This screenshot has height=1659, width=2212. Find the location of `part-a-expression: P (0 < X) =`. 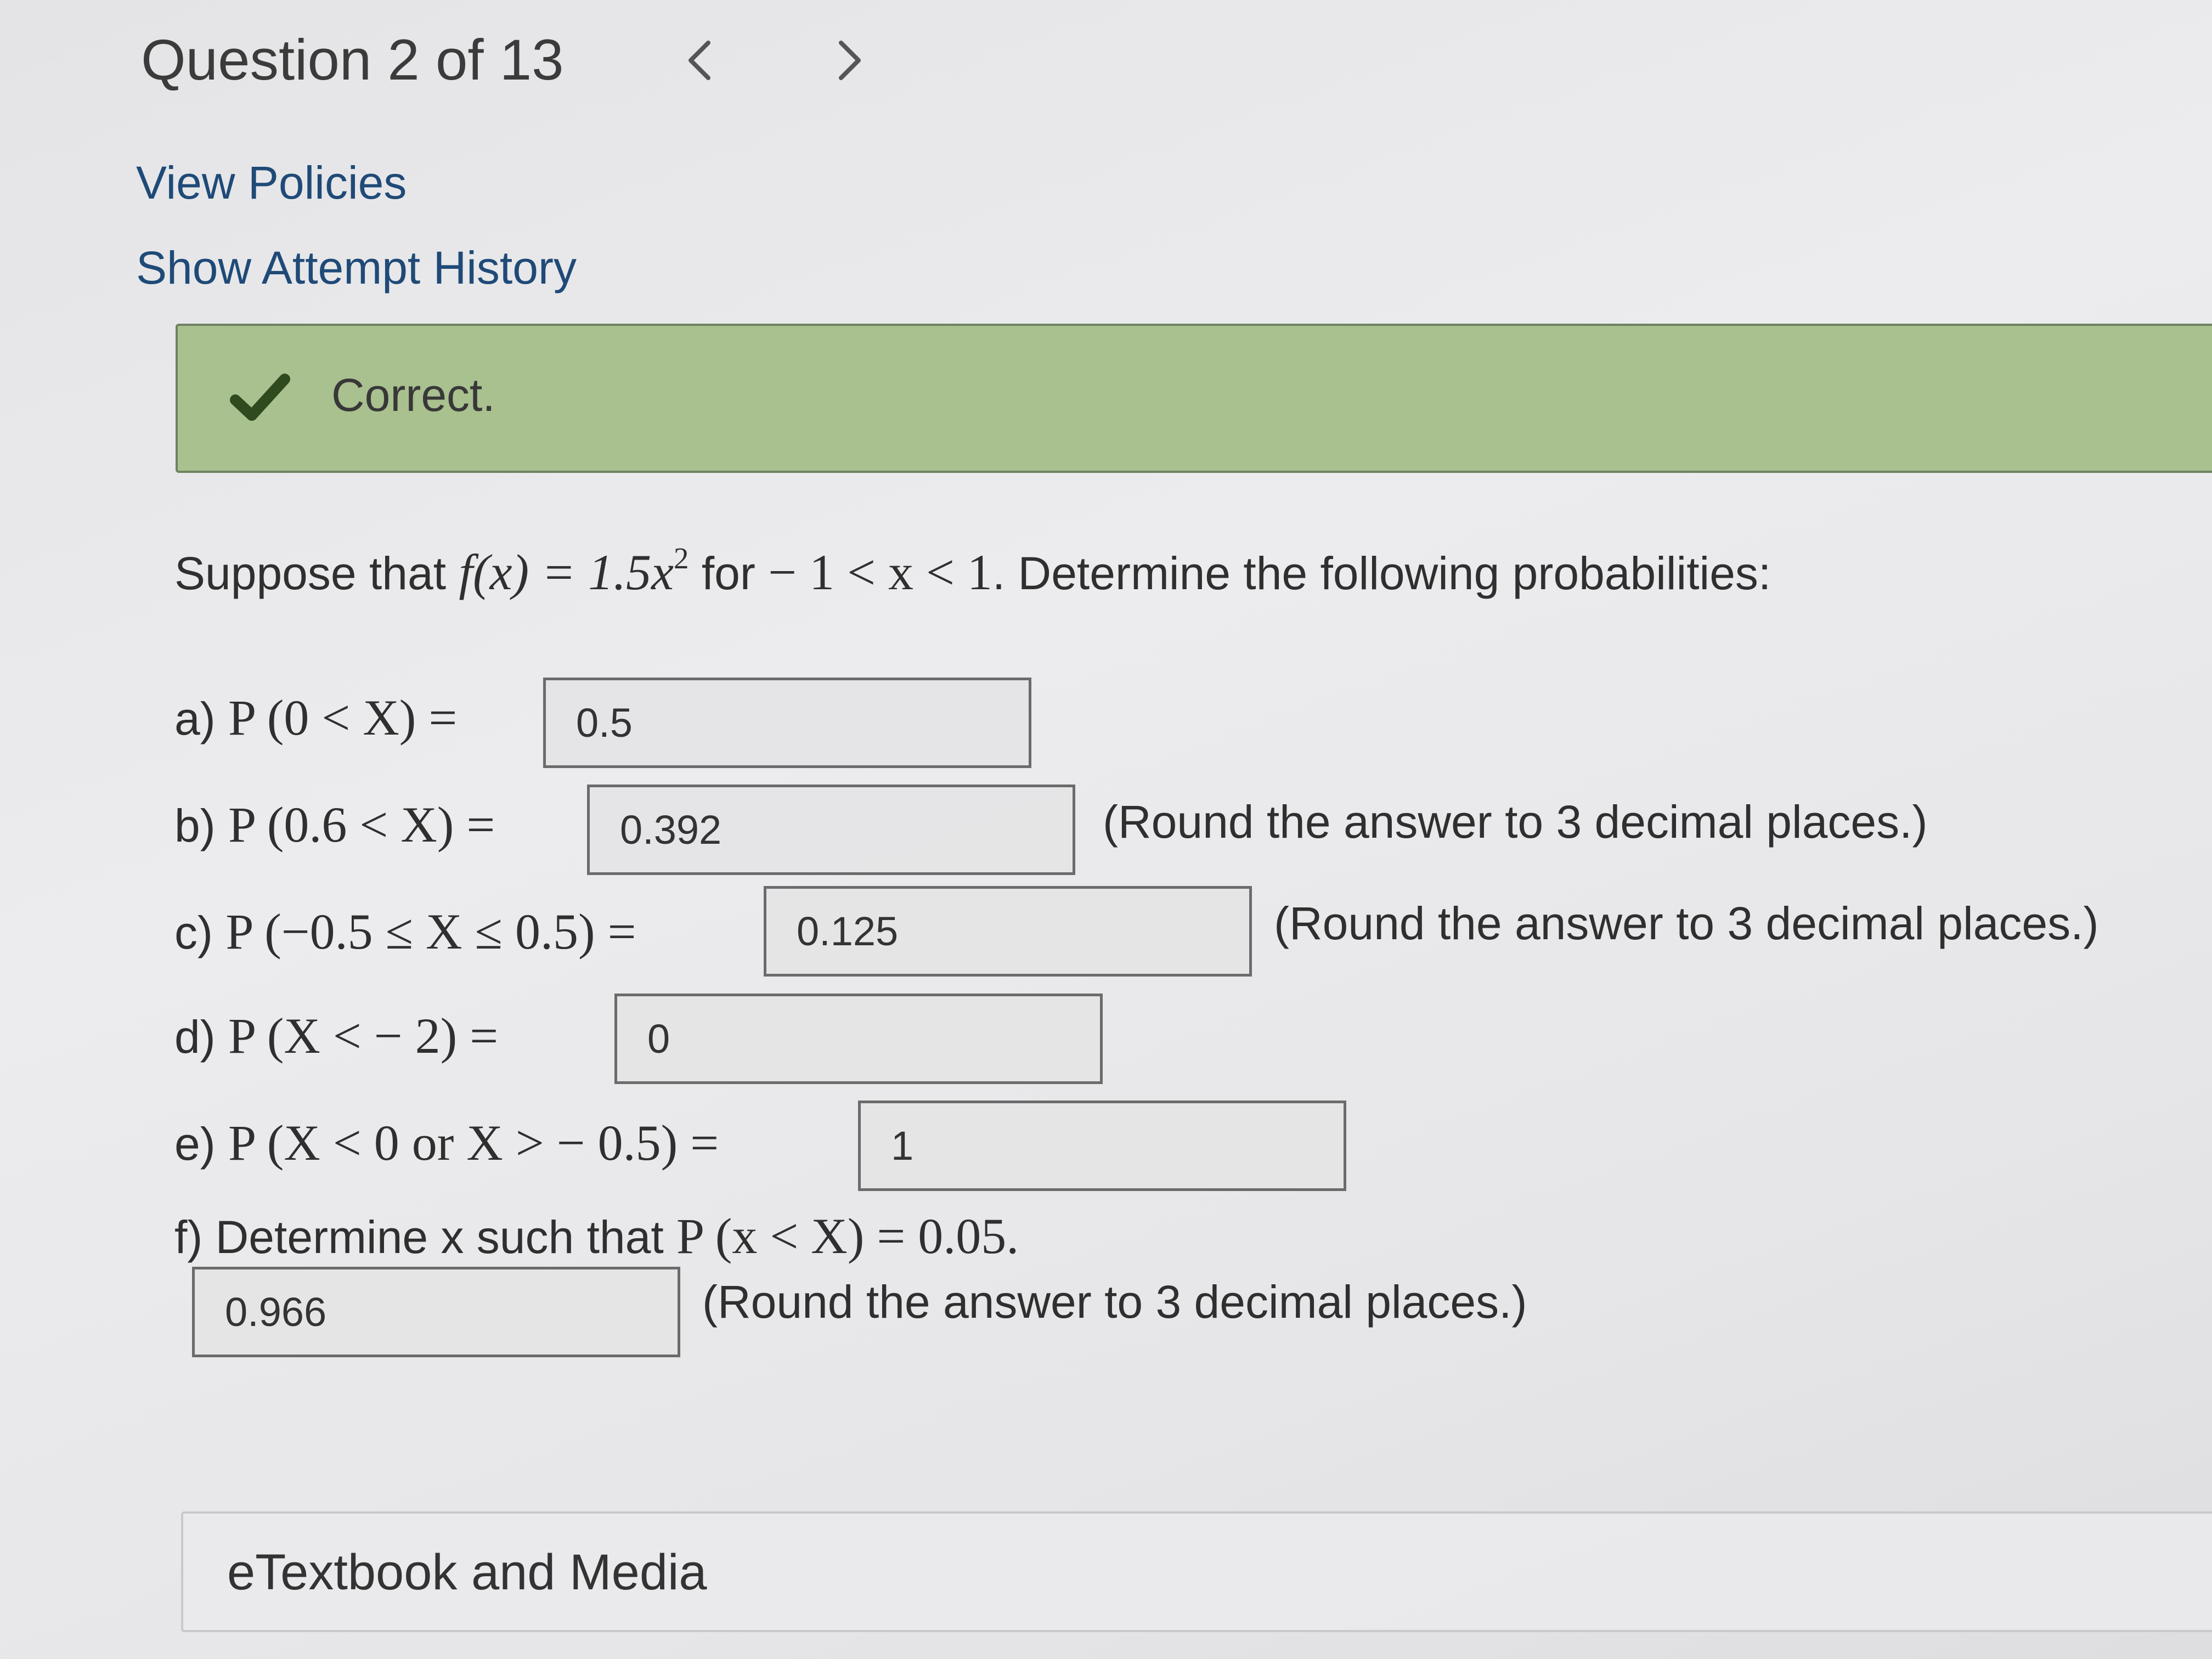

part-a-expression: P (0 < X) = is located at coordinates (343, 718).